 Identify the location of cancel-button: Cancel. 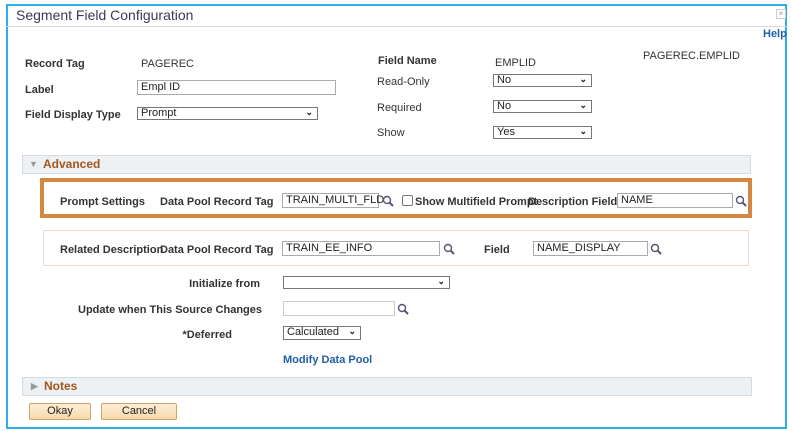
(139, 411).